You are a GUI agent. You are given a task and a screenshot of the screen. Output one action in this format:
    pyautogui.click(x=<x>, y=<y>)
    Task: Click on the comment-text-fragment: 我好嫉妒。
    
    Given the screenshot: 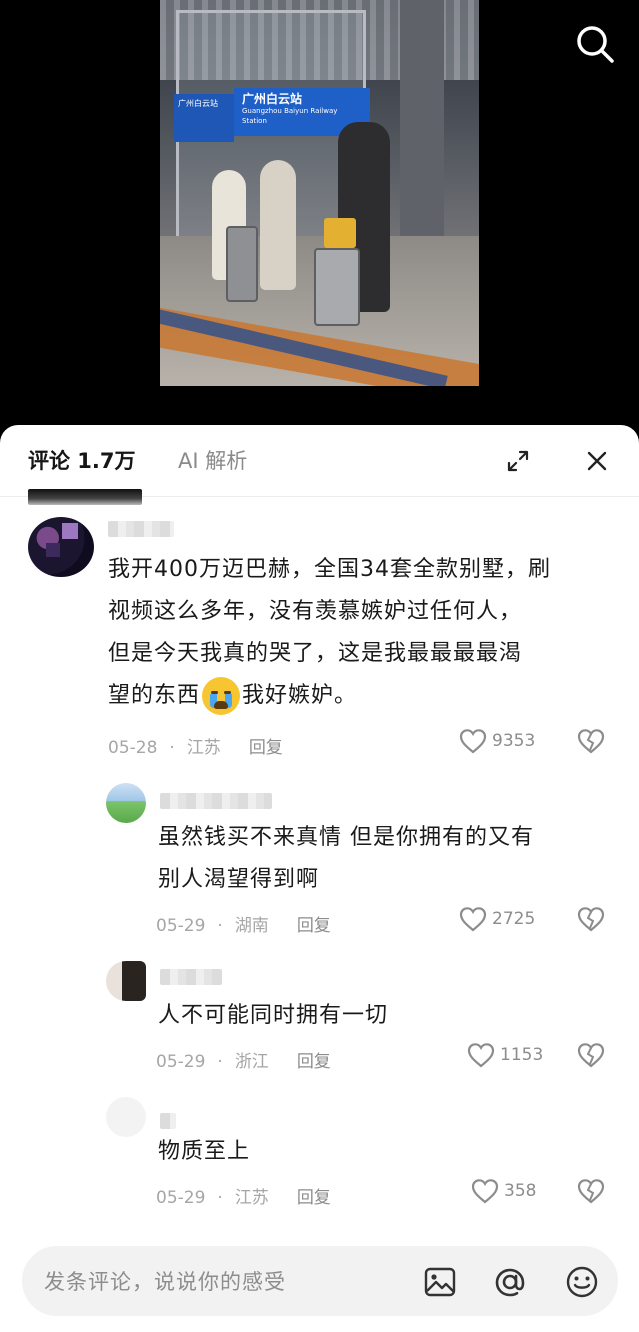 What is the action you would take?
    pyautogui.click(x=300, y=695)
    